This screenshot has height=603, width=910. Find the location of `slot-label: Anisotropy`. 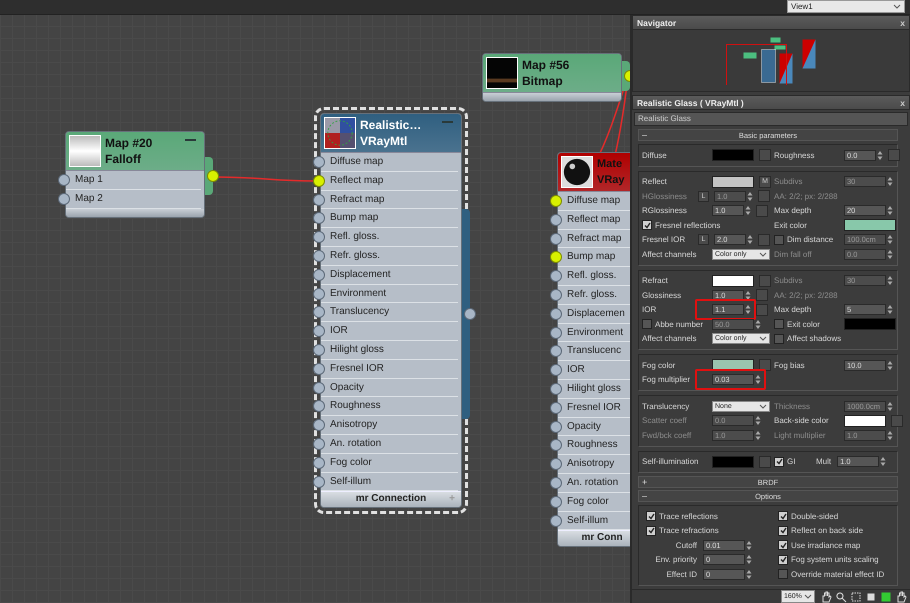

slot-label: Anisotropy is located at coordinates (353, 424).